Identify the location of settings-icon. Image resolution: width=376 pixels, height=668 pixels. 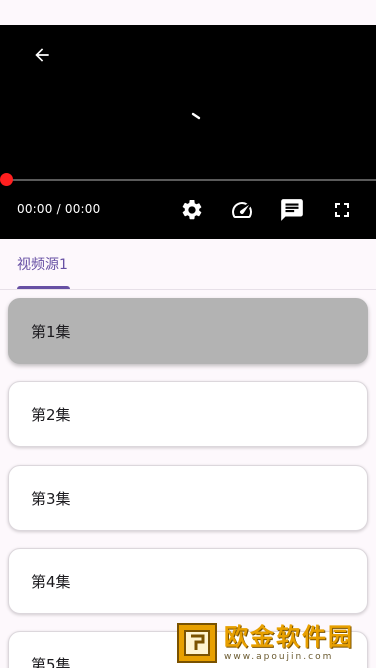
(192, 209).